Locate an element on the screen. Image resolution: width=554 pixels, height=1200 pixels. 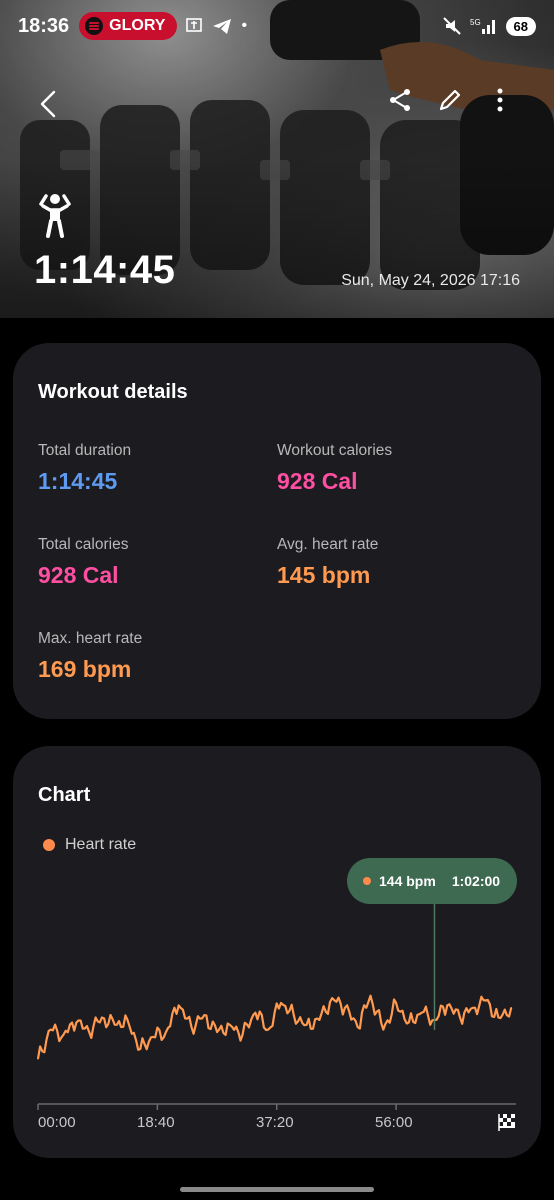
finish-flag-icon is located at coordinates (506, 1122).